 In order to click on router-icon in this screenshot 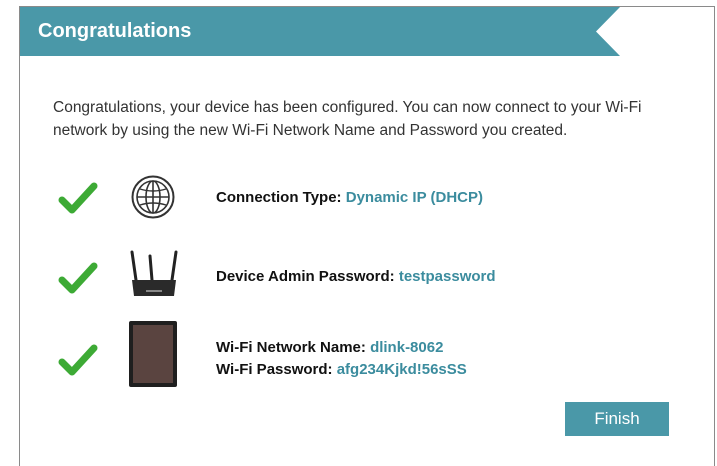, I will do `click(154, 273)`.